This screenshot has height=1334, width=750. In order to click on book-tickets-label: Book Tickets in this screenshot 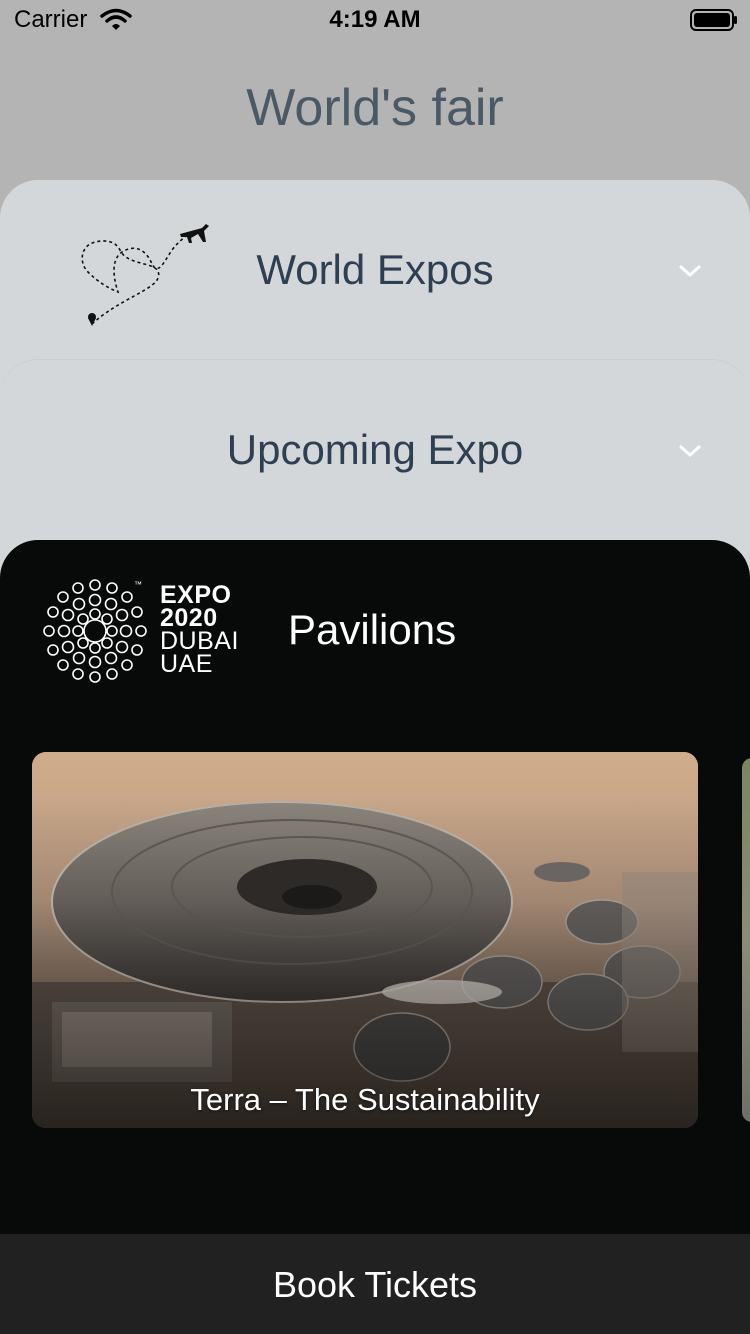, I will do `click(375, 1284)`.